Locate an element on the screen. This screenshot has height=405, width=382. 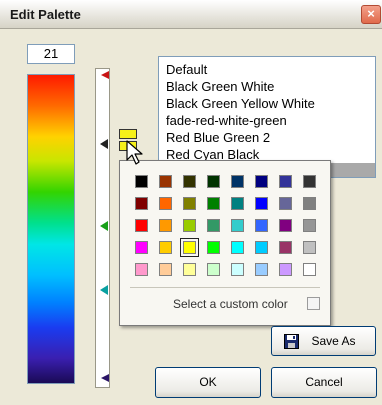
save-as-label: Save As is located at coordinates (333, 341).